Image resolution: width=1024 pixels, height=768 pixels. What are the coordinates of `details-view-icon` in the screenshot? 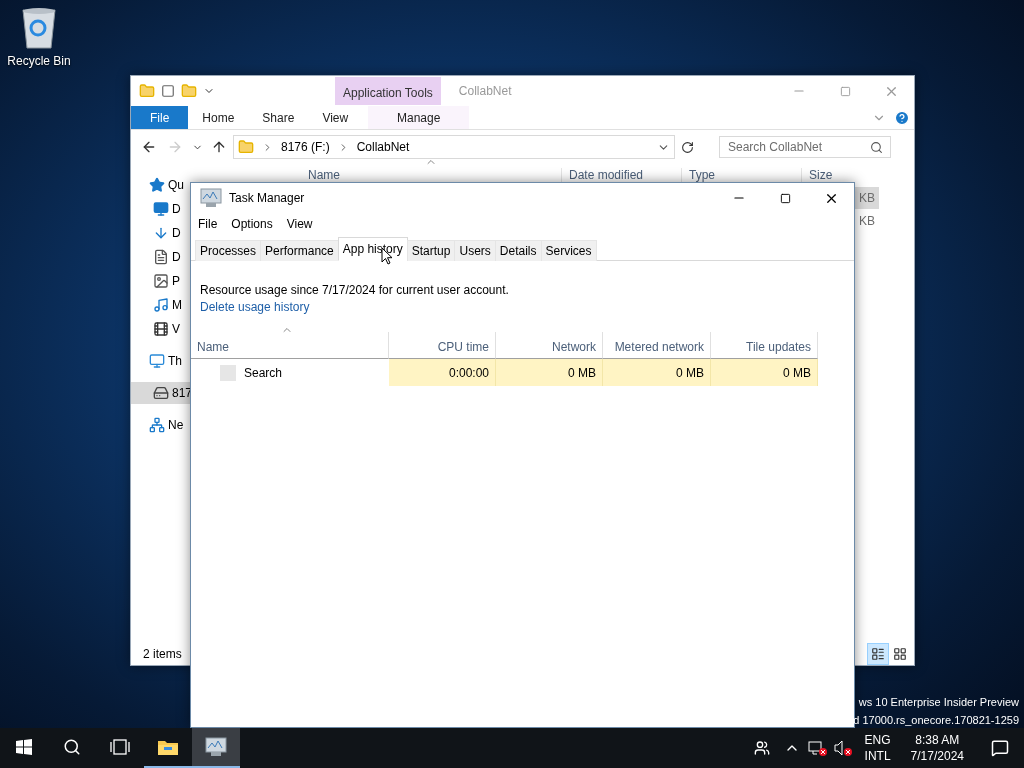 It's located at (878, 654).